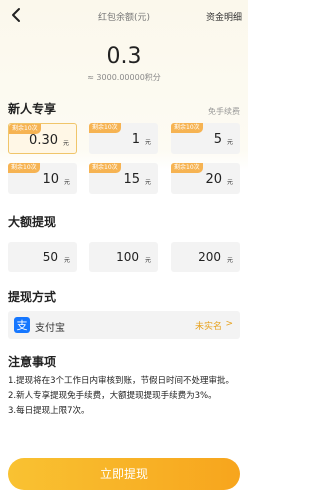  I want to click on alipay-icon: 支, so click(22, 325).